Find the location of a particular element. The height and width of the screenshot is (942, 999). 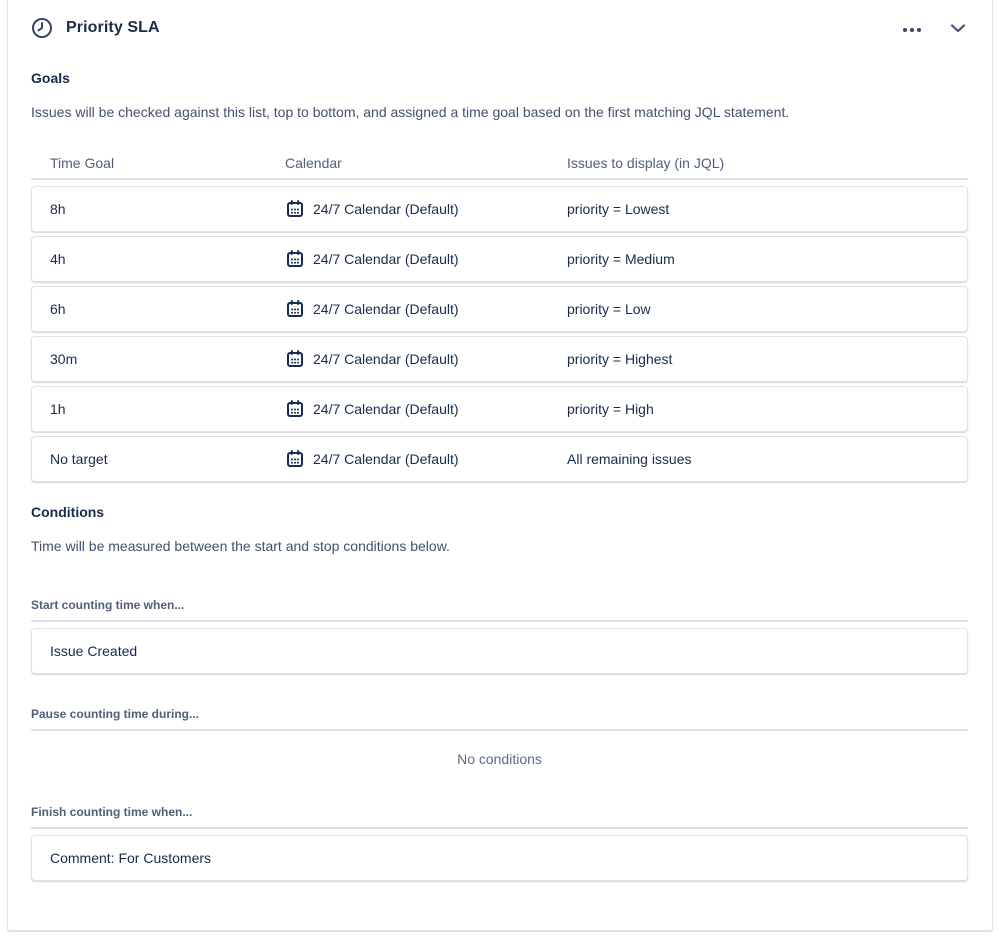

jql-cell: priority = High is located at coordinates (610, 409).